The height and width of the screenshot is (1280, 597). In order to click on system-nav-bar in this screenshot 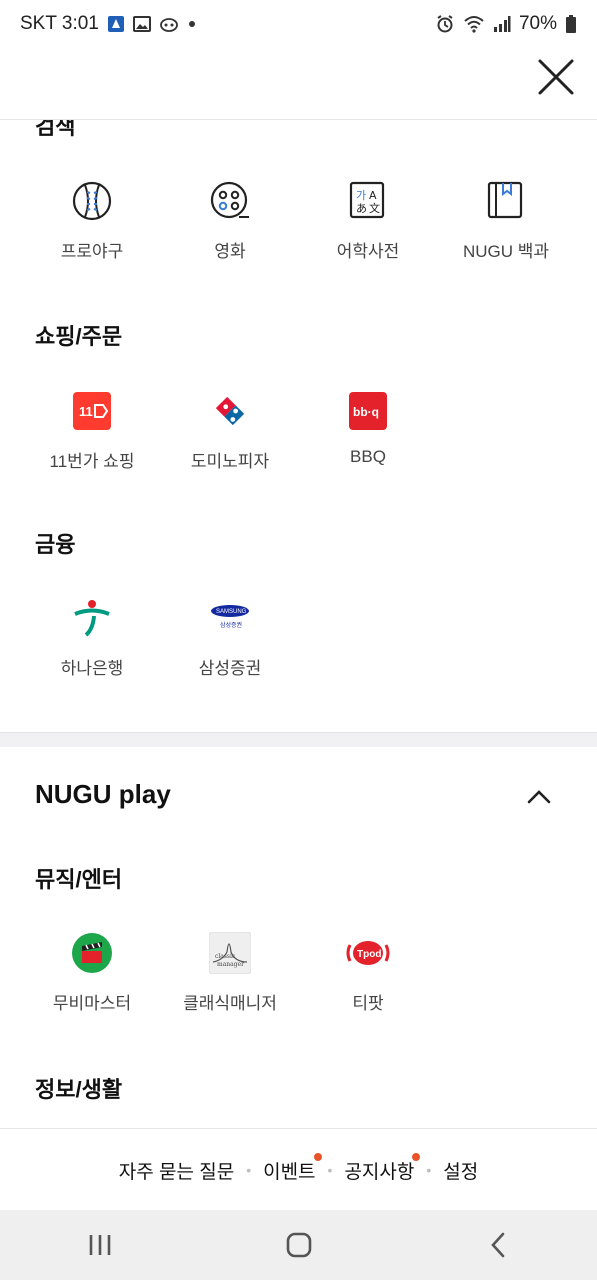, I will do `click(298, 1245)`.